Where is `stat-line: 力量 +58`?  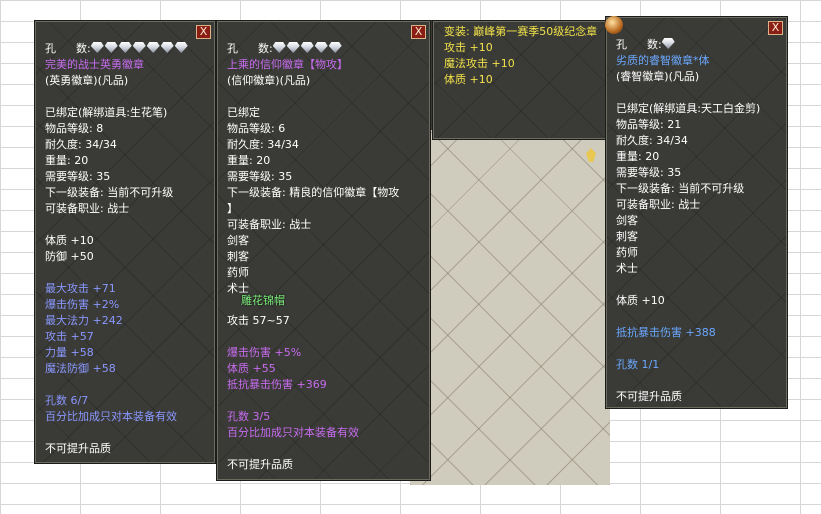
stat-line: 力量 +58 is located at coordinates (69, 352).